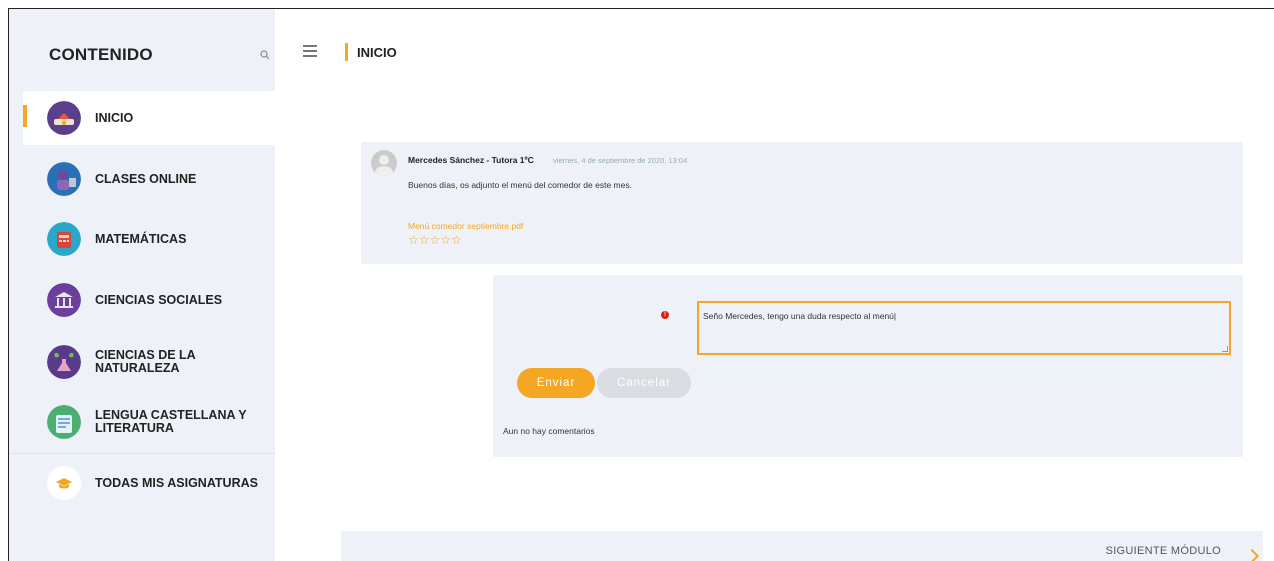 The height and width of the screenshot is (561, 1274). What do you see at coordinates (64, 179) in the screenshot?
I see `online-class-icon` at bounding box center [64, 179].